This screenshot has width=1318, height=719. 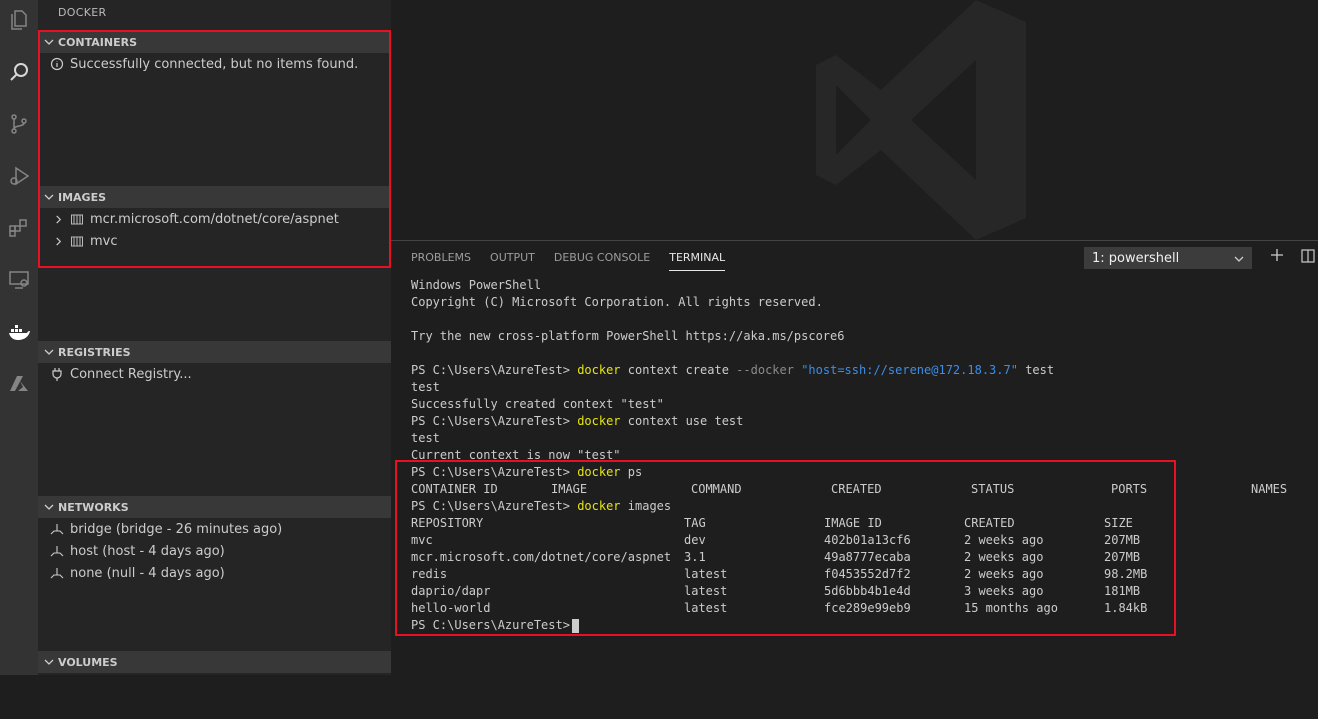 I want to click on run-debug-icon, so click(x=19, y=176).